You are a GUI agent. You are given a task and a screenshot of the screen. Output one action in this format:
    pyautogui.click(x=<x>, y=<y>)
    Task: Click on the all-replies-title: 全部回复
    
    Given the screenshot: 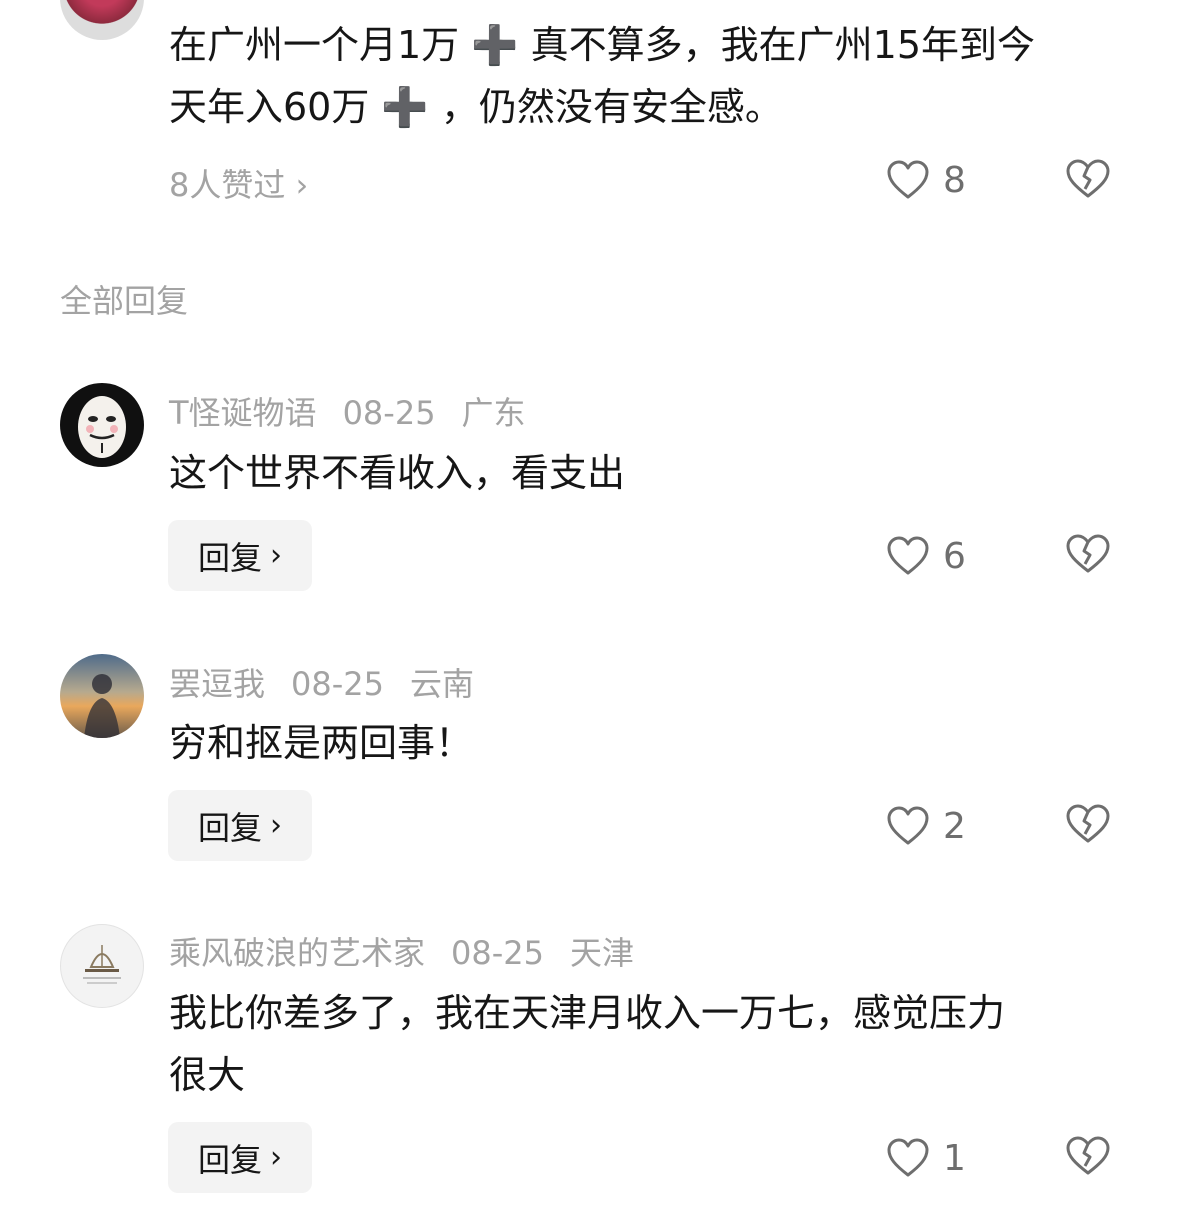 What is the action you would take?
    pyautogui.click(x=124, y=301)
    